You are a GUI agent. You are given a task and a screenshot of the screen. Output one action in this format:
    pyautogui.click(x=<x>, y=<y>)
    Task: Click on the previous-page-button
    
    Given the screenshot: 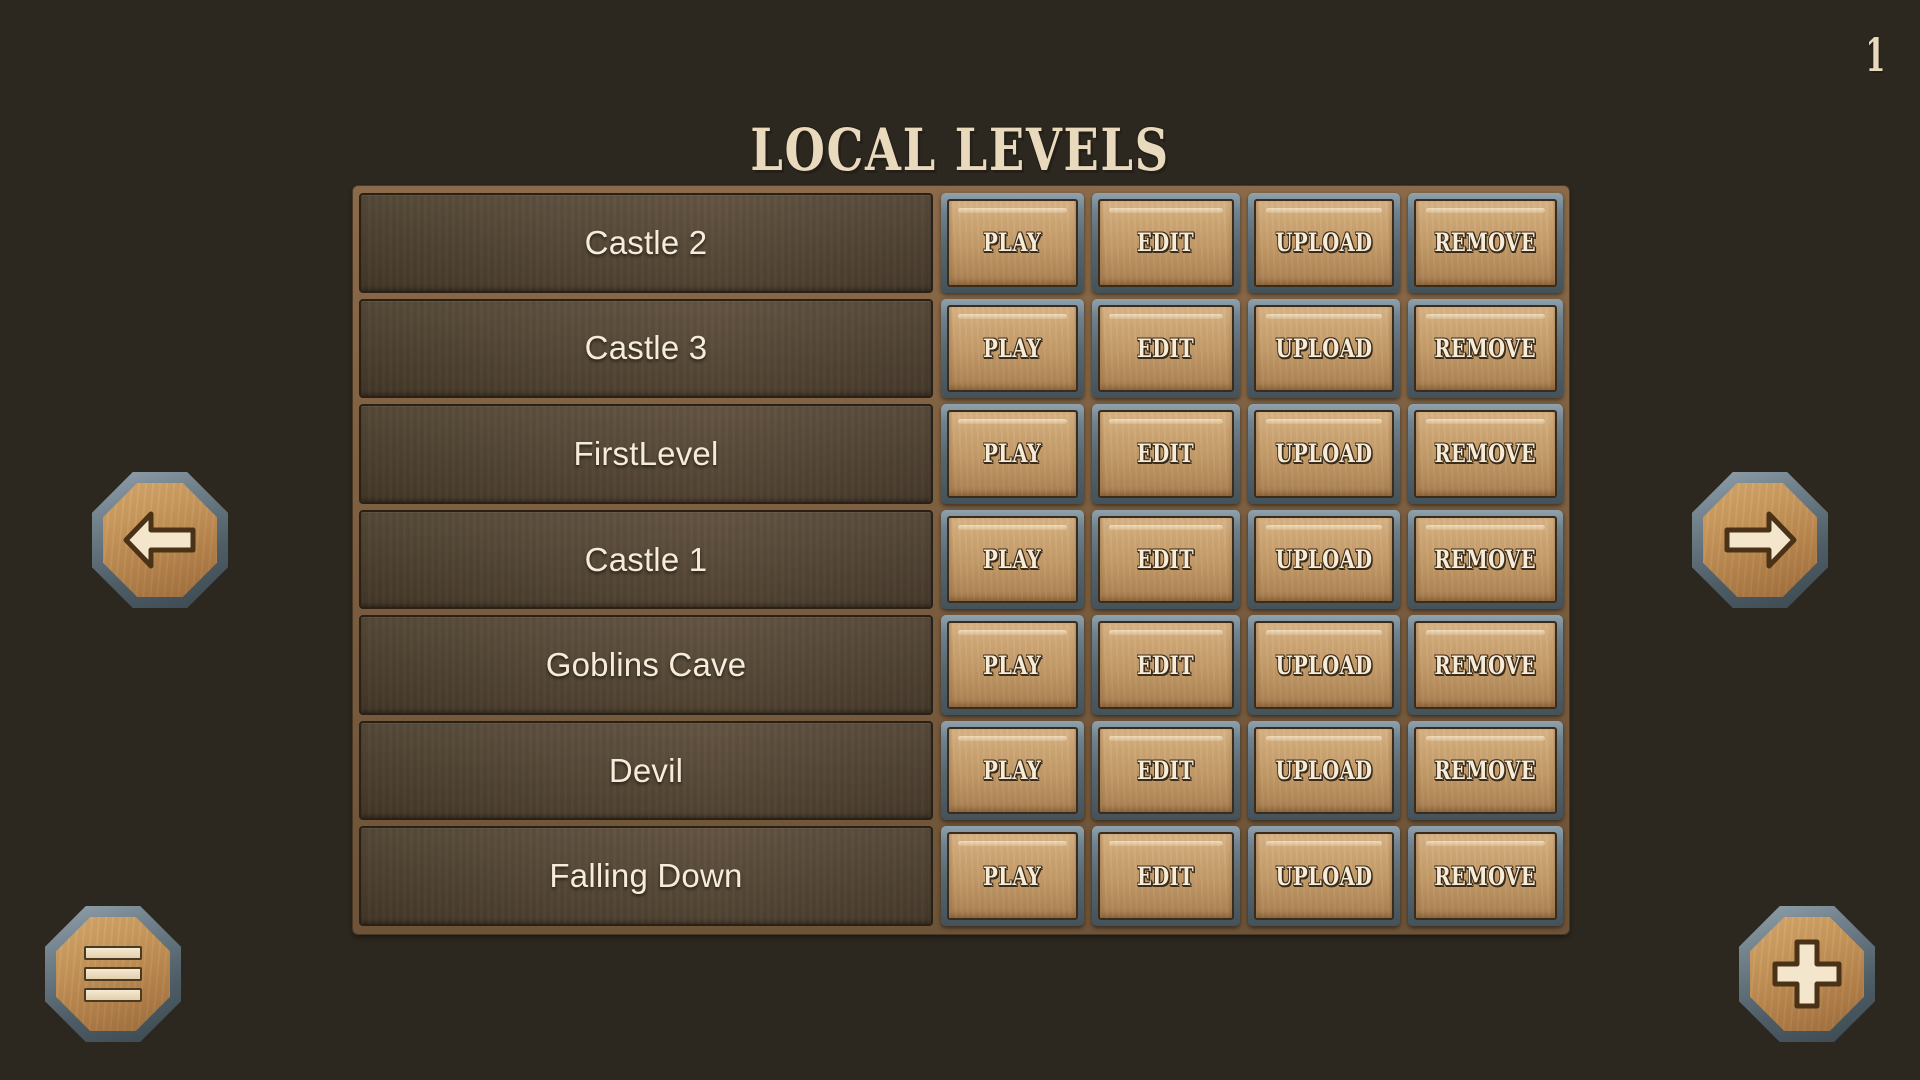 What is the action you would take?
    pyautogui.click(x=160, y=540)
    